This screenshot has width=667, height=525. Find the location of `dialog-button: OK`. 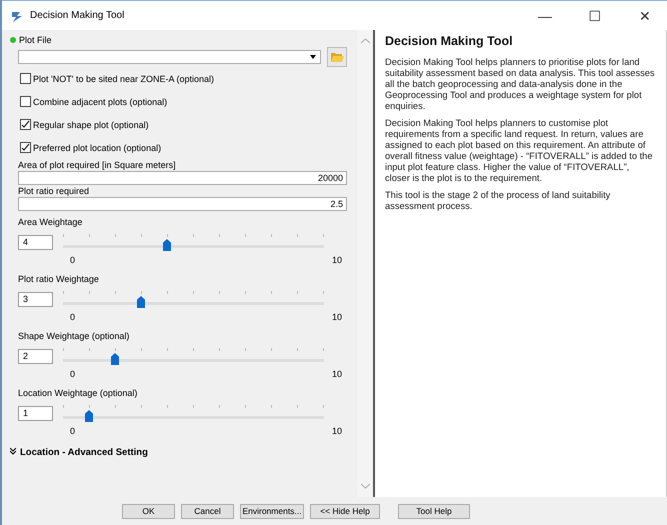

dialog-button: OK is located at coordinates (148, 511).